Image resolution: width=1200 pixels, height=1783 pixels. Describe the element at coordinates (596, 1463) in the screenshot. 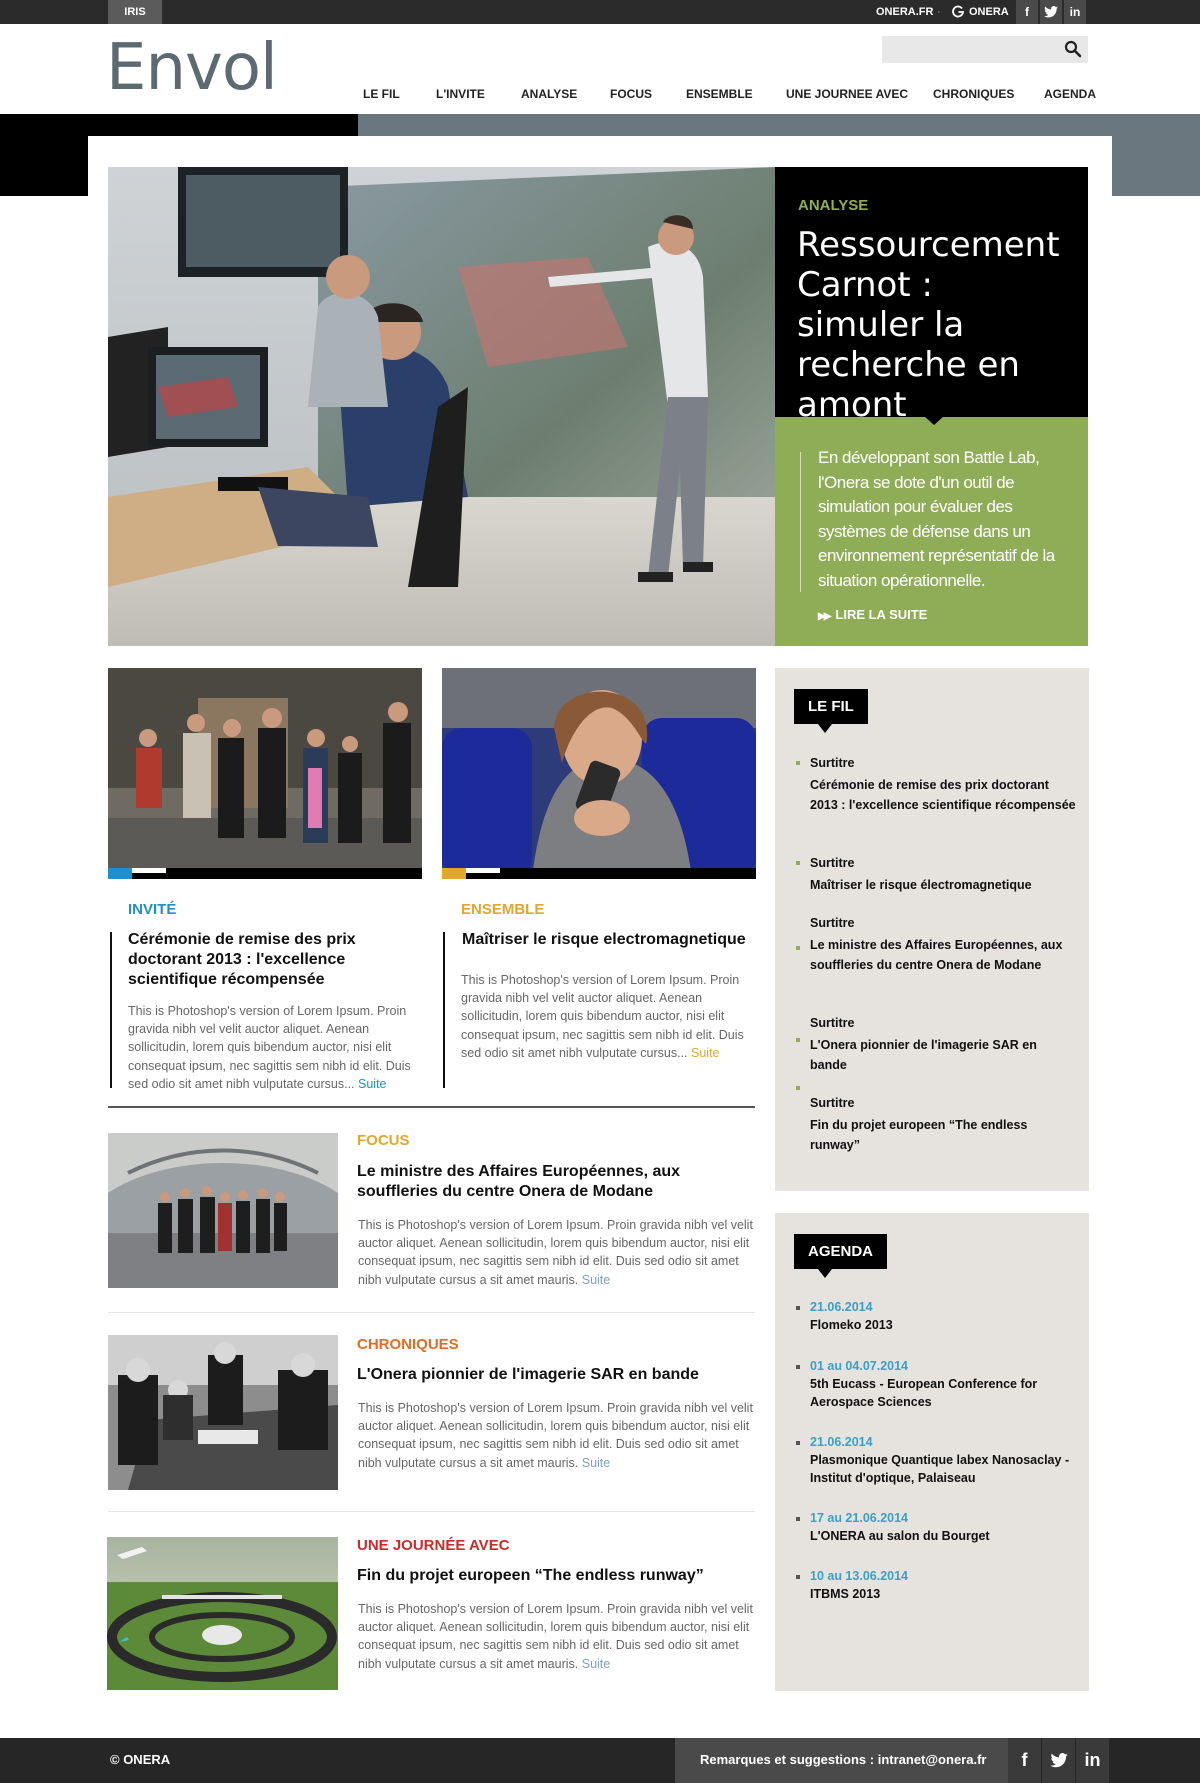

I see `article-chroniques-suite-link: Suite` at that location.